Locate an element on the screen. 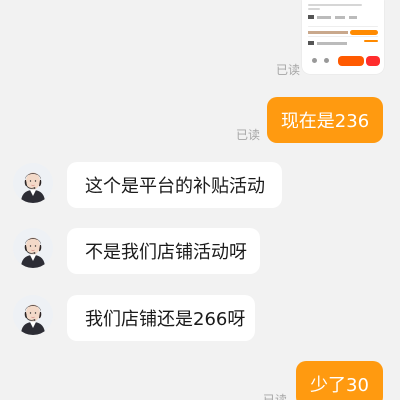  thumb-cart-icon is located at coordinates (326, 60).